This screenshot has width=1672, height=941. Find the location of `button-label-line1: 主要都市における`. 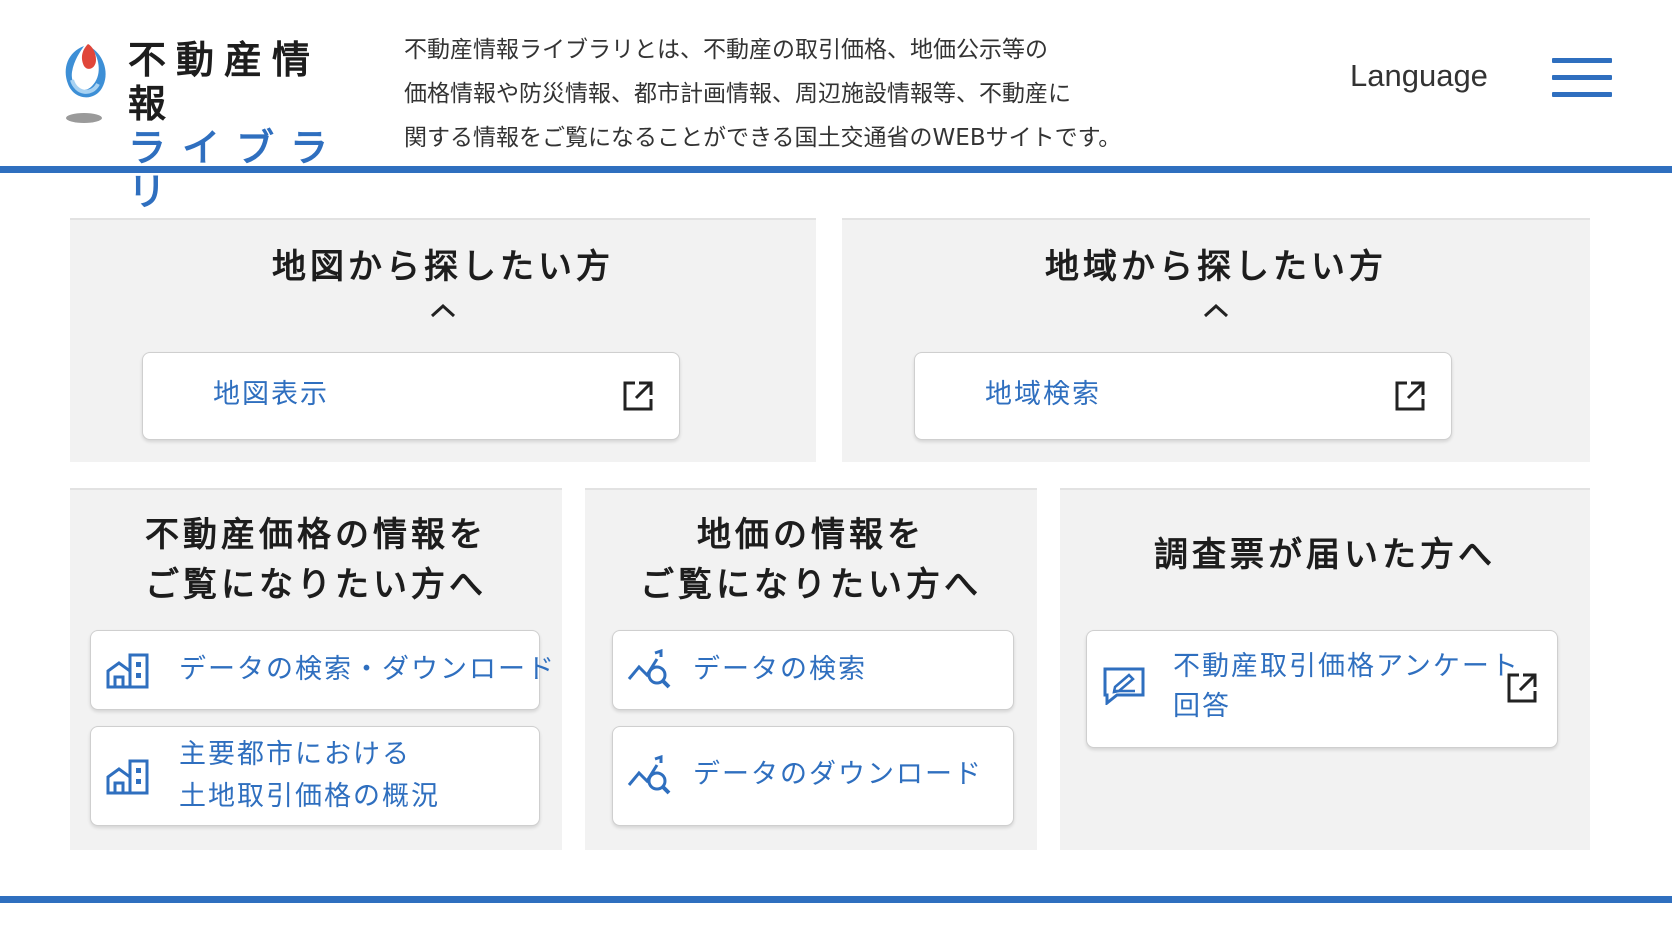

button-label-line1: 主要都市における is located at coordinates (295, 754).